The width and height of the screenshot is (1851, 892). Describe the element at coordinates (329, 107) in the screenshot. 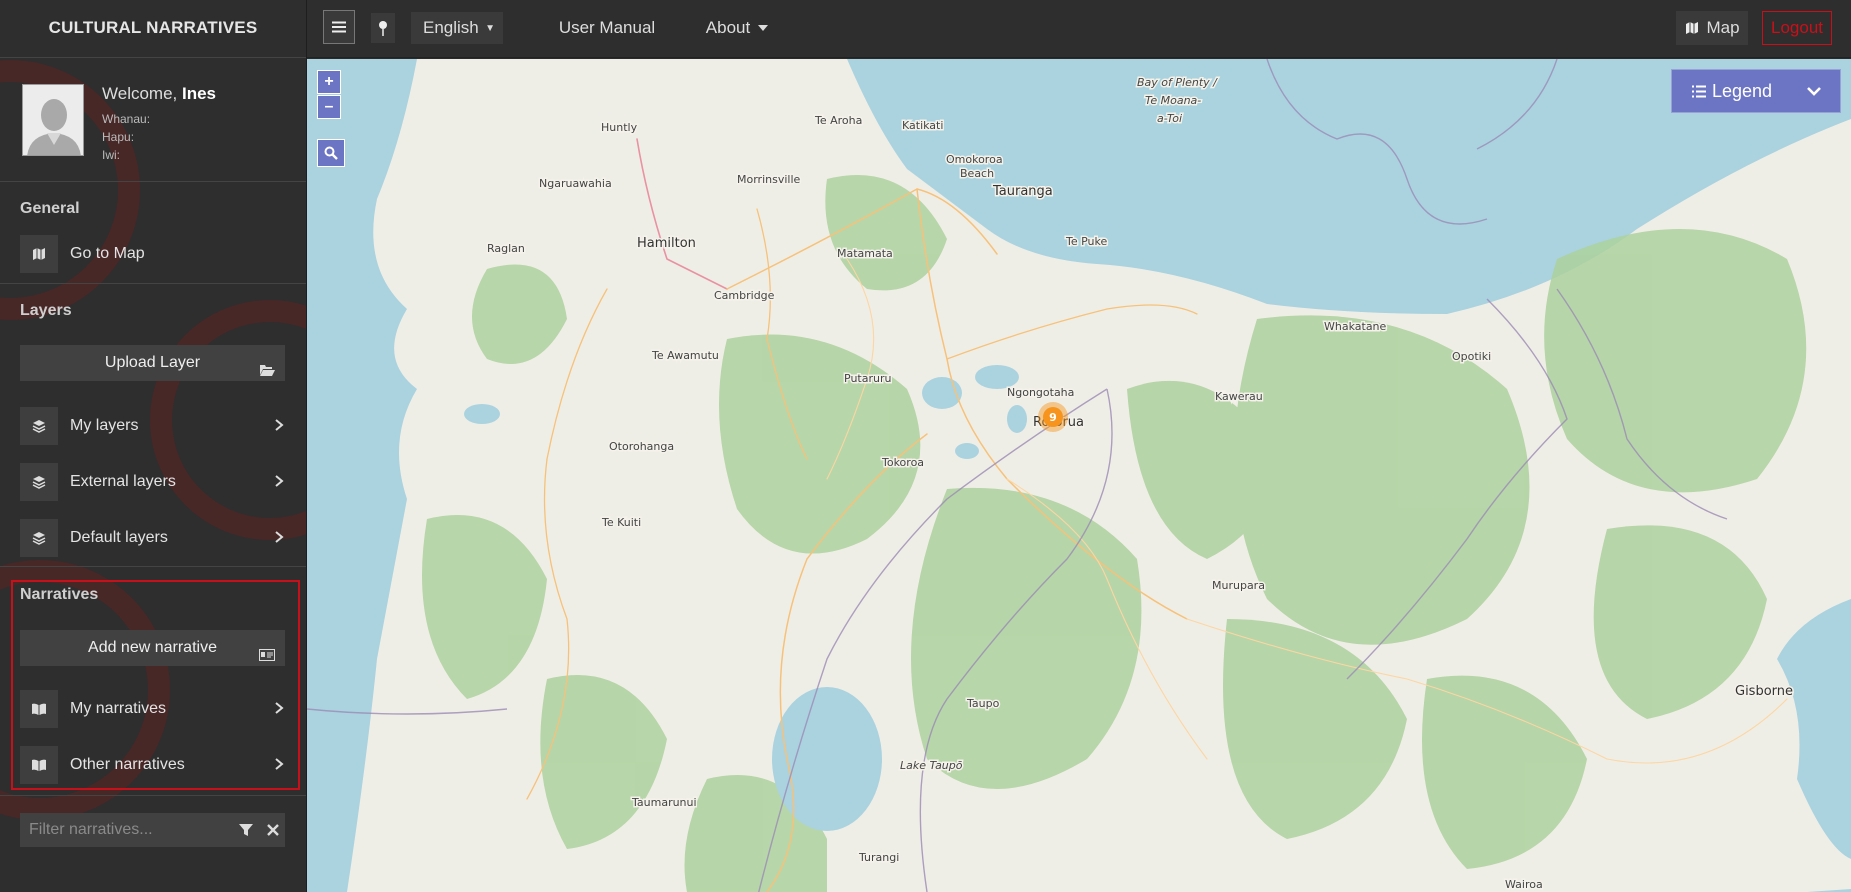

I see `zoom-out-button: –` at that location.